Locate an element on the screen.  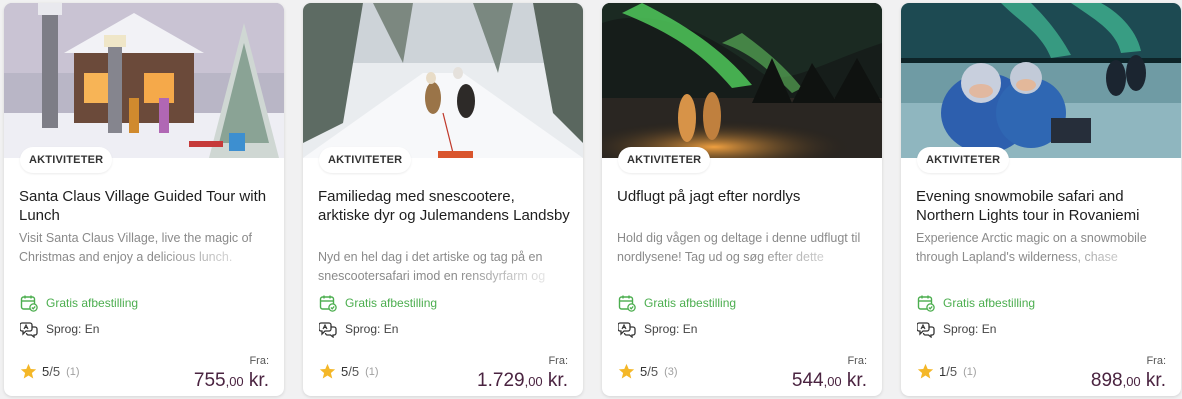
card-photo-snowmobile-aurora is located at coordinates (1041, 80).